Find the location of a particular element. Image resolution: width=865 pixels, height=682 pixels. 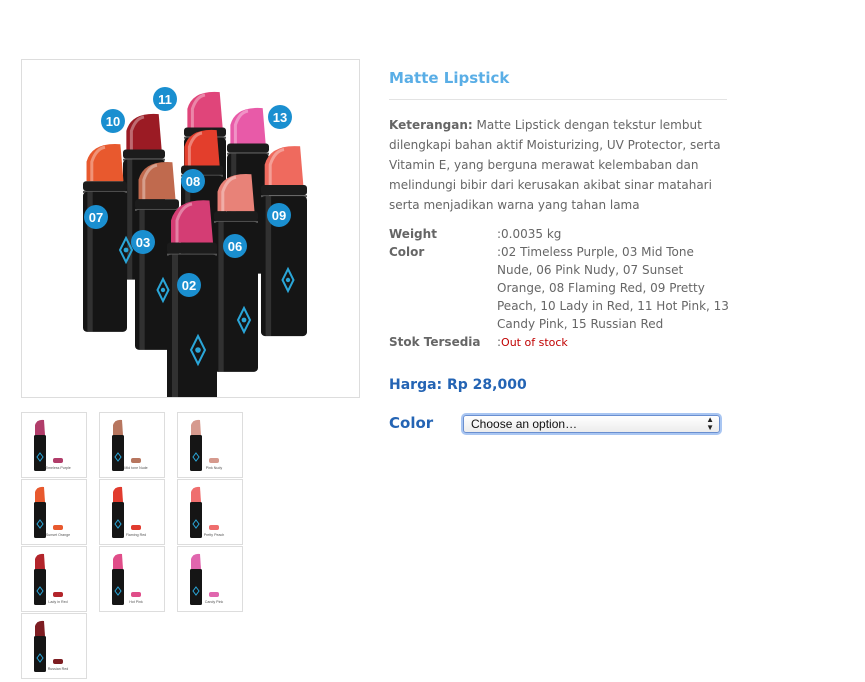

svg-text: 13 is located at coordinates (280, 117).